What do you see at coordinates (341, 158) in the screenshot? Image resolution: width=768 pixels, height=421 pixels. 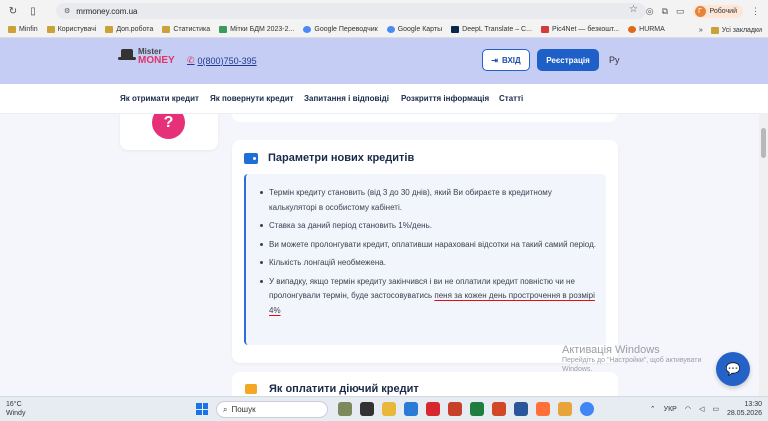 I see `card-title: Параметри нових кредитів` at bounding box center [341, 158].